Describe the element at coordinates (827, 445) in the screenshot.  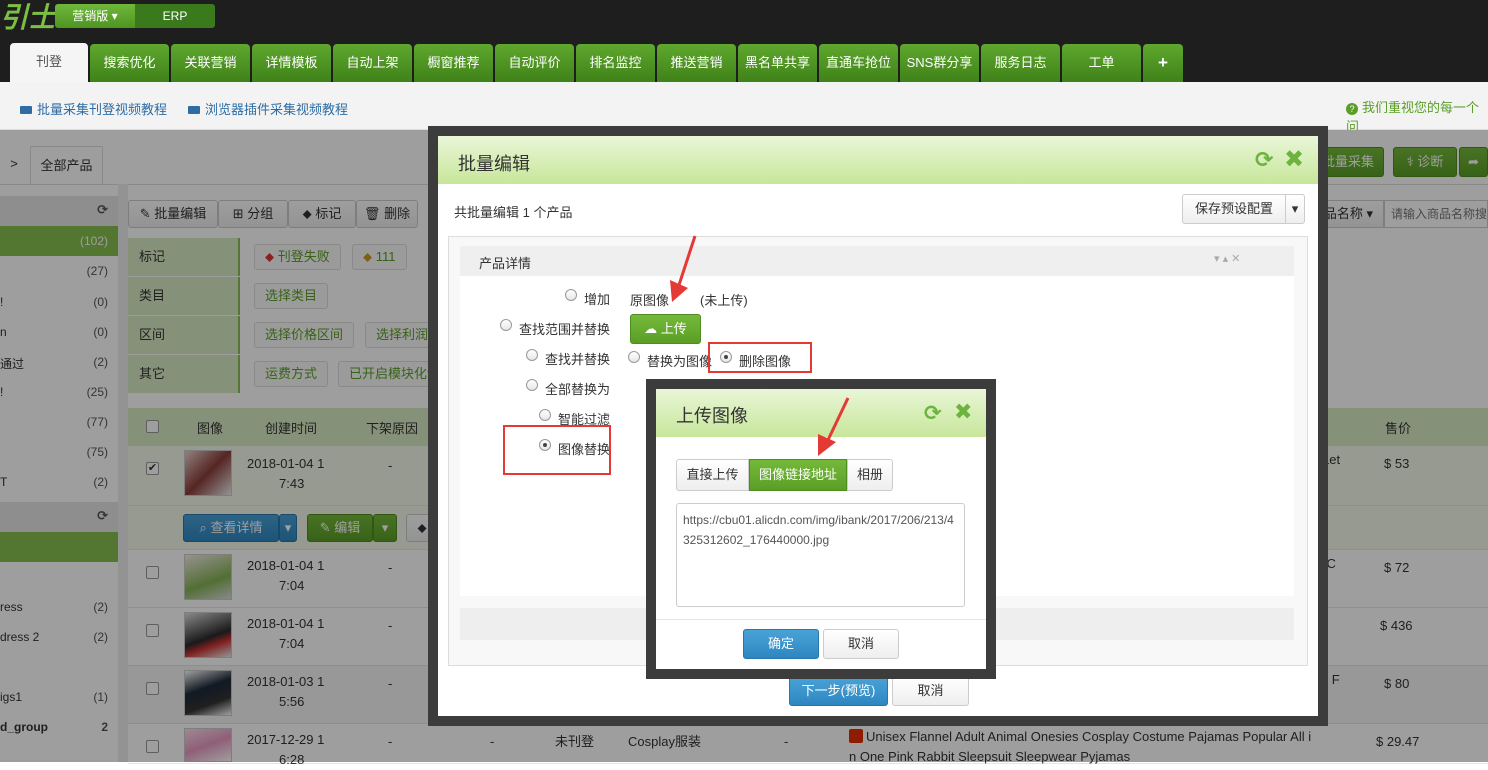
I see `arrowhead` at that location.